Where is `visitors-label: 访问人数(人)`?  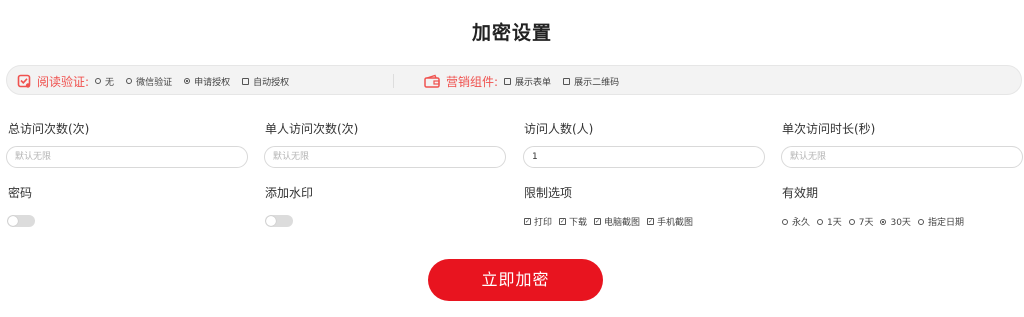
visitors-label: 访问人数(人) is located at coordinates (559, 129).